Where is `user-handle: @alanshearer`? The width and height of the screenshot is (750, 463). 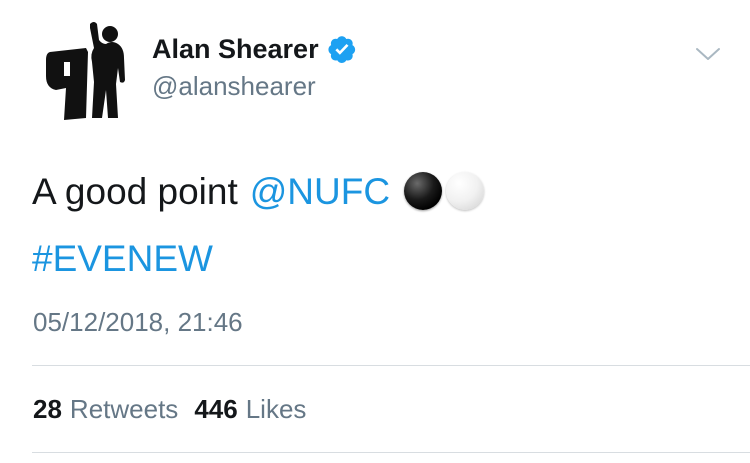 user-handle: @alanshearer is located at coordinates (234, 86).